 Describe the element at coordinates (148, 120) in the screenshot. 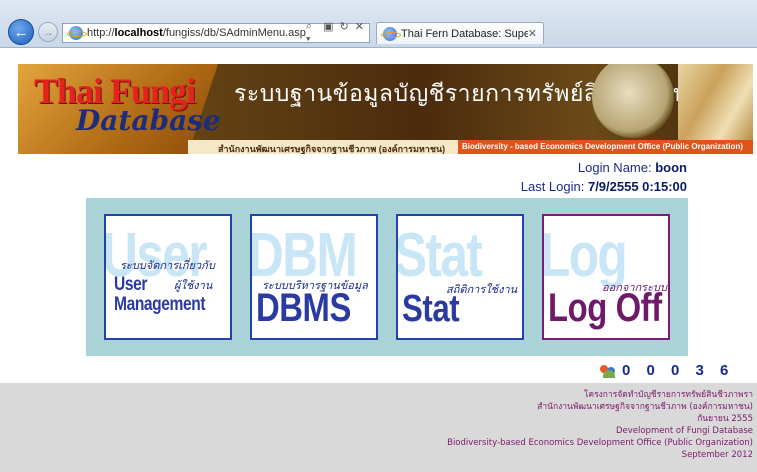

I see `logo-subtext: Database` at that location.